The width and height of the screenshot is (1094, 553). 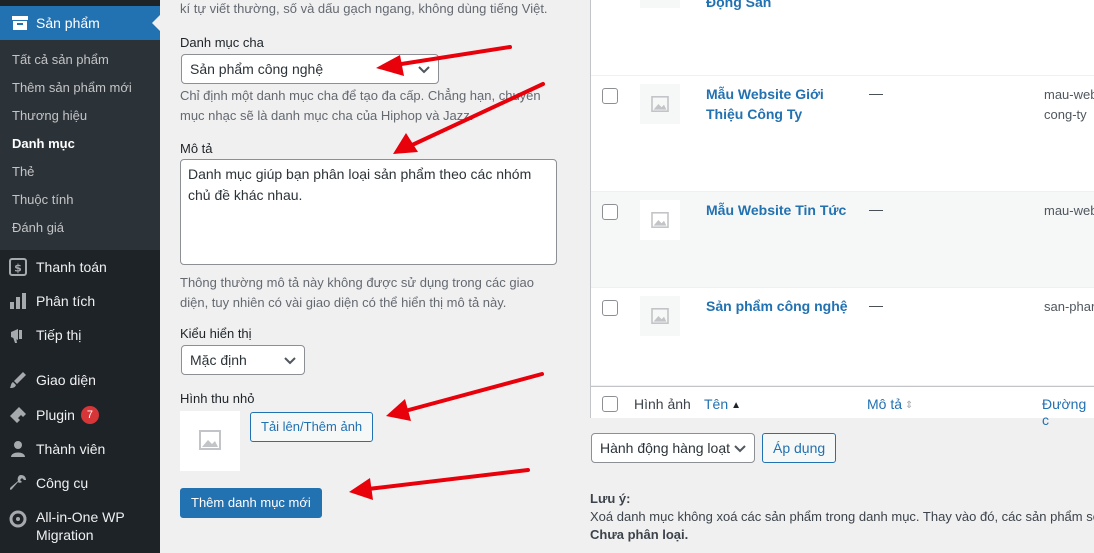 What do you see at coordinates (68, 23) in the screenshot?
I see `menu-item-label: Sản phẩm` at bounding box center [68, 23].